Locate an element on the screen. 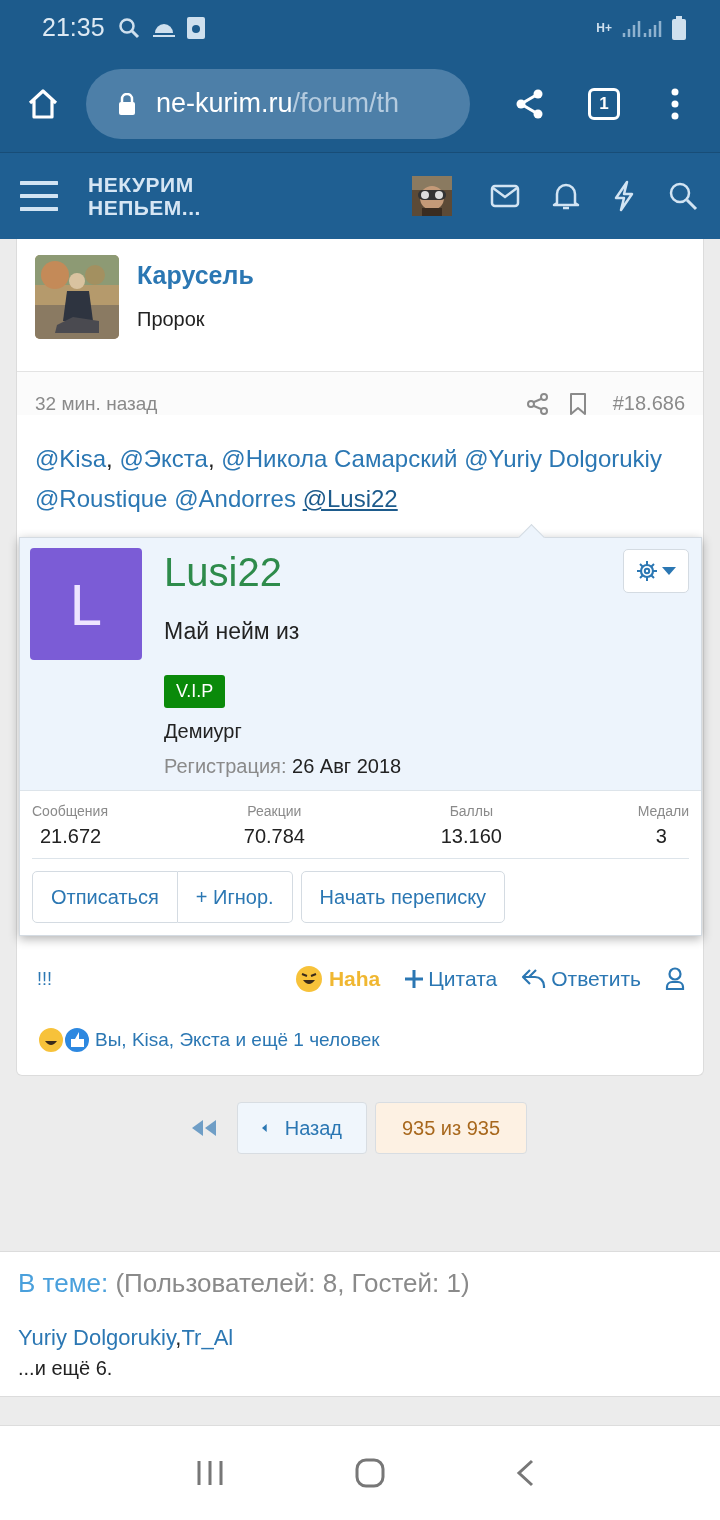  mention-link: @Экста is located at coordinates (163, 458).